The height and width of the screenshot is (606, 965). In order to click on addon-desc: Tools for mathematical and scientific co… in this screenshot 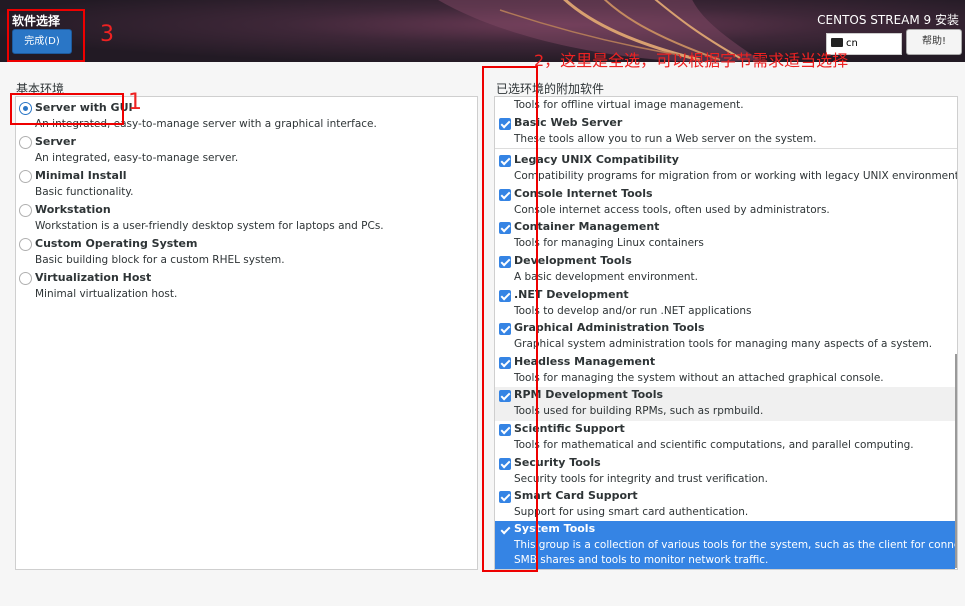, I will do `click(714, 445)`.